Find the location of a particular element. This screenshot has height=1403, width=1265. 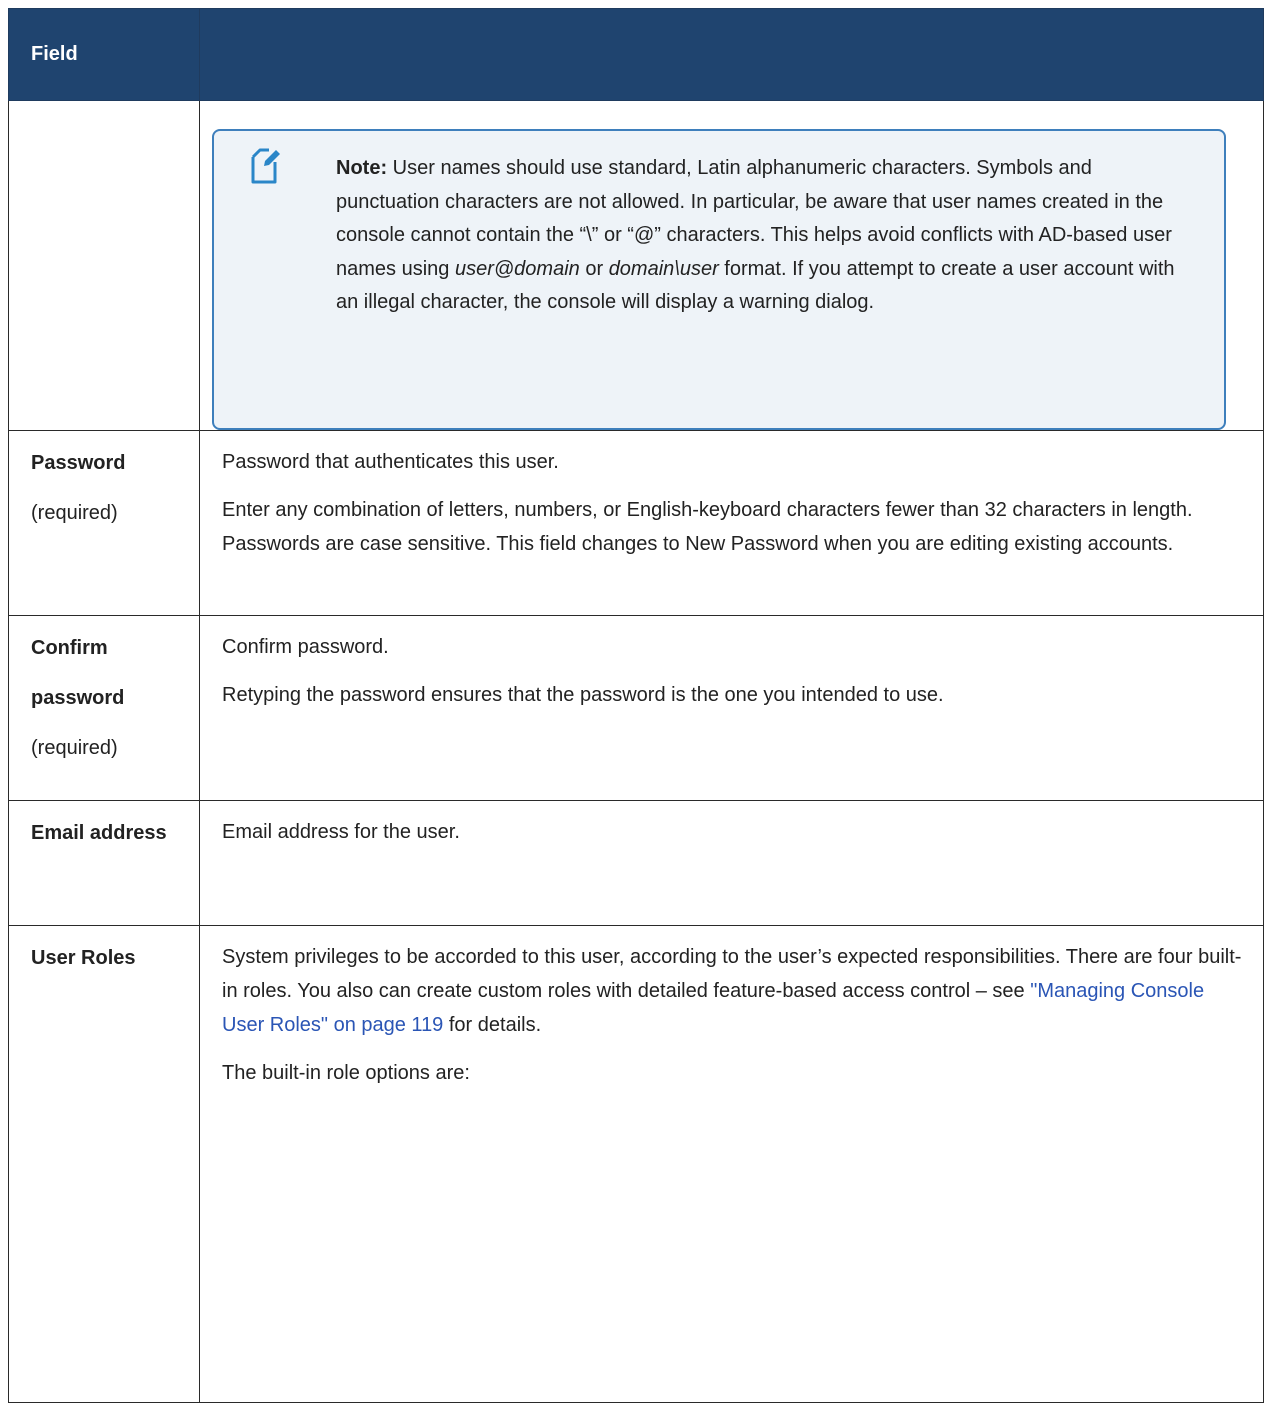

field-cell-confirm-password: Confirm password (required) is located at coordinates (104, 708).